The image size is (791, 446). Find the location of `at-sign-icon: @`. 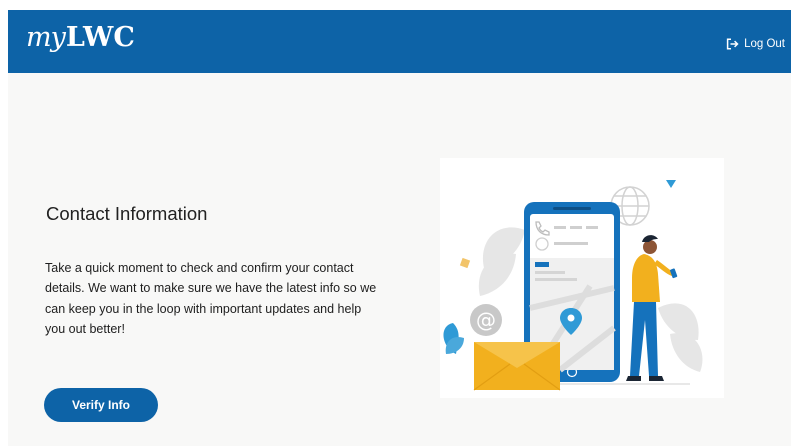

at-sign-icon: @ is located at coordinates (486, 320).